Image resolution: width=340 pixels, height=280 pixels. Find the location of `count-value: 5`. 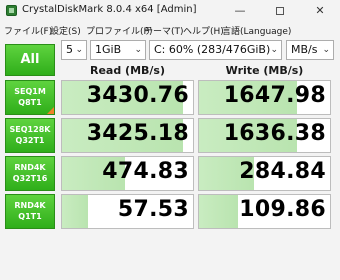

count-value: 5 is located at coordinates (69, 49).